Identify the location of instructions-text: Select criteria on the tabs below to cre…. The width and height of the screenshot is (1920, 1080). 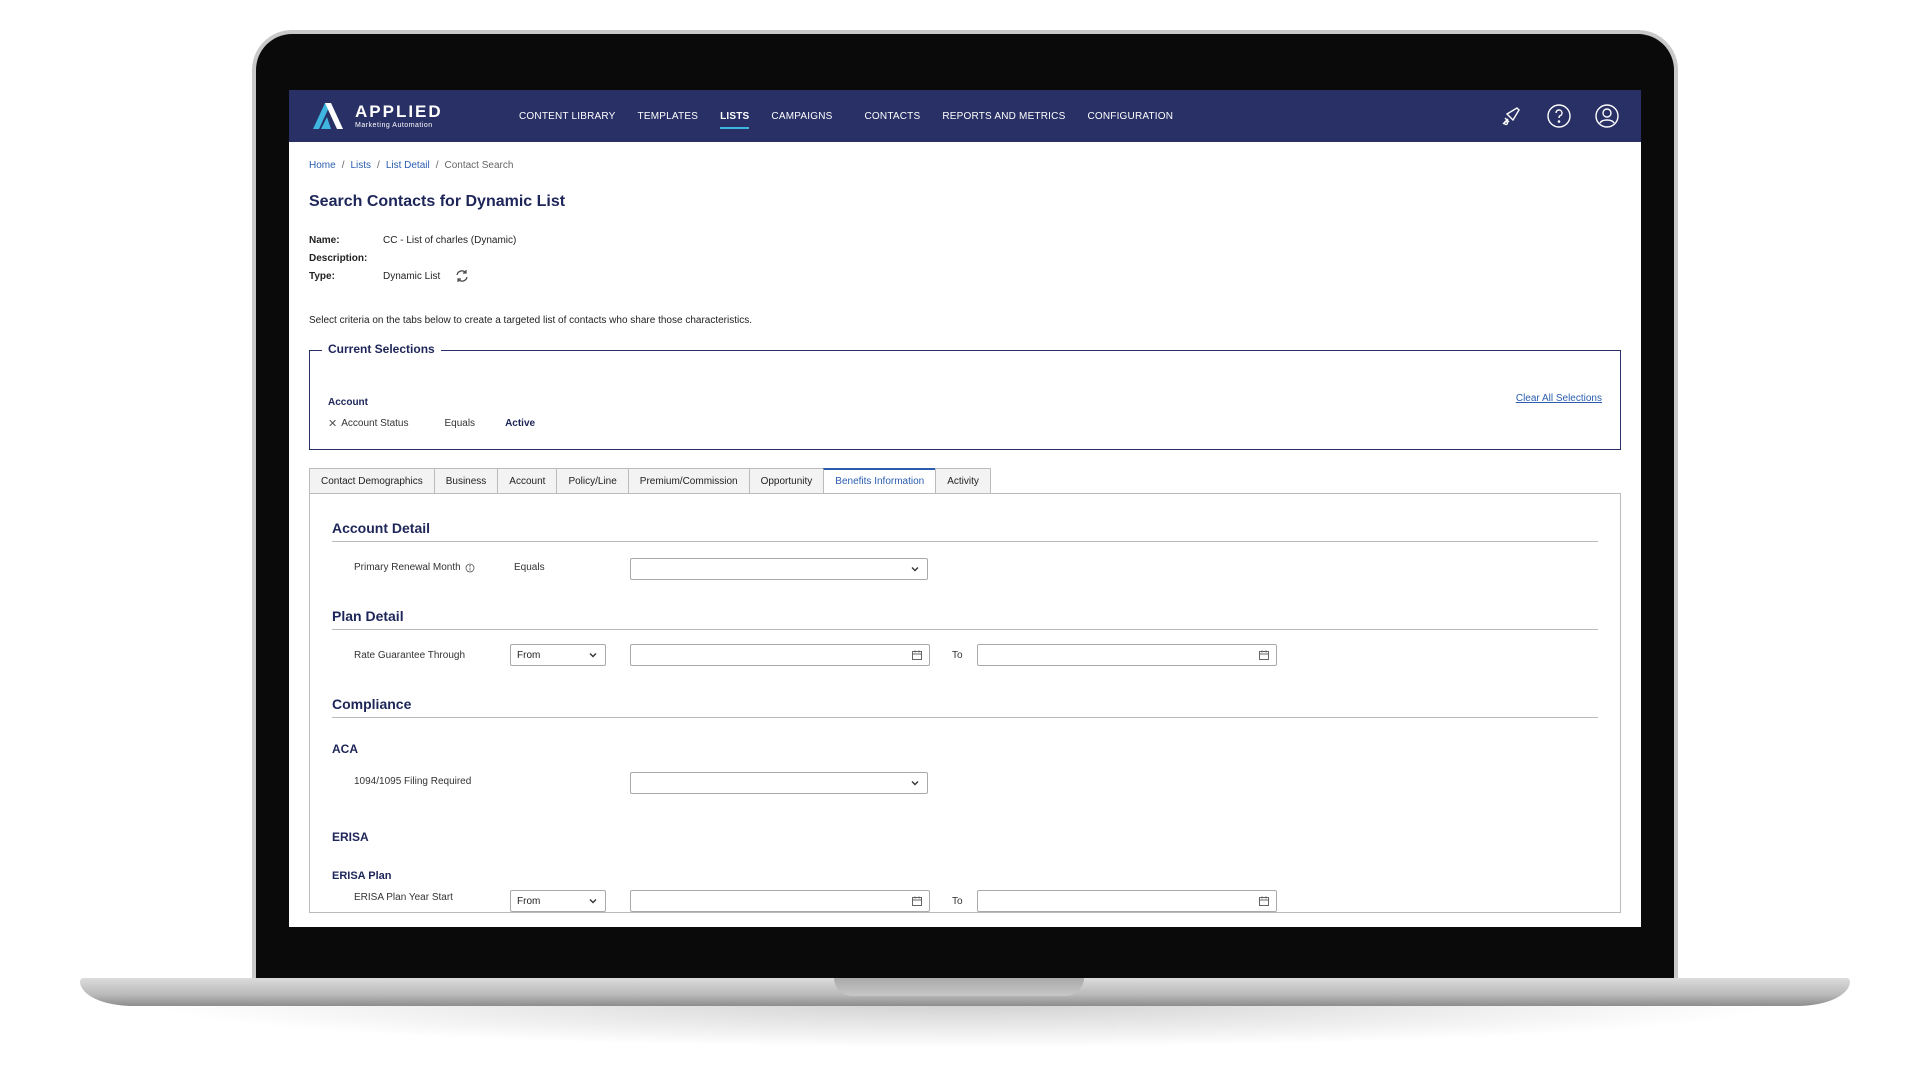
(531, 320).